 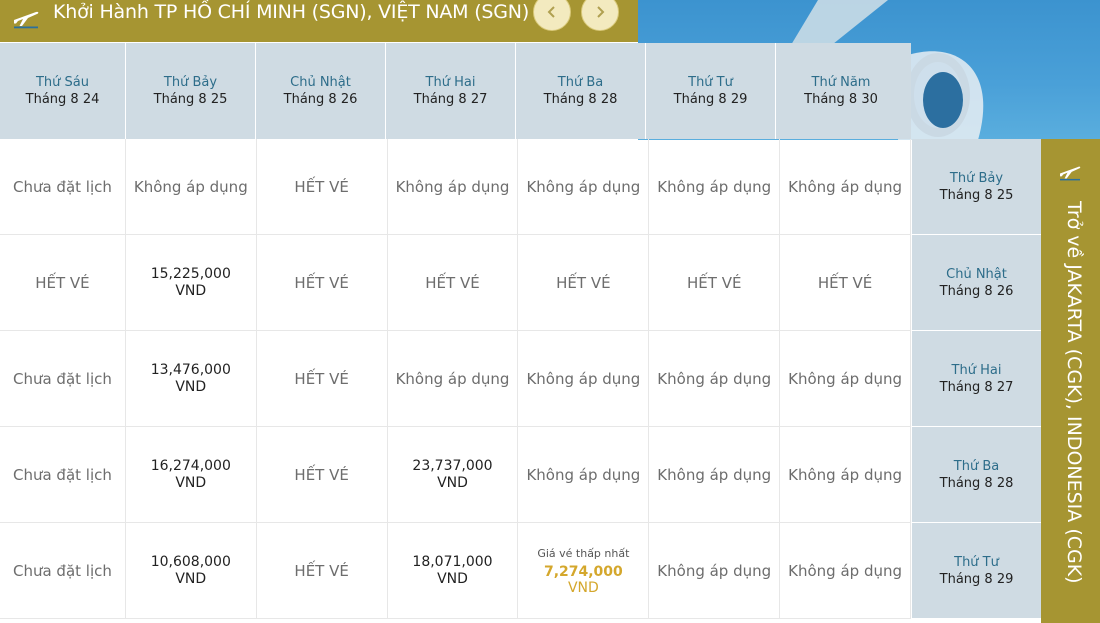 What do you see at coordinates (451, 91) in the screenshot?
I see `departure-day-header: Thứ Hai Tháng 8 27` at bounding box center [451, 91].